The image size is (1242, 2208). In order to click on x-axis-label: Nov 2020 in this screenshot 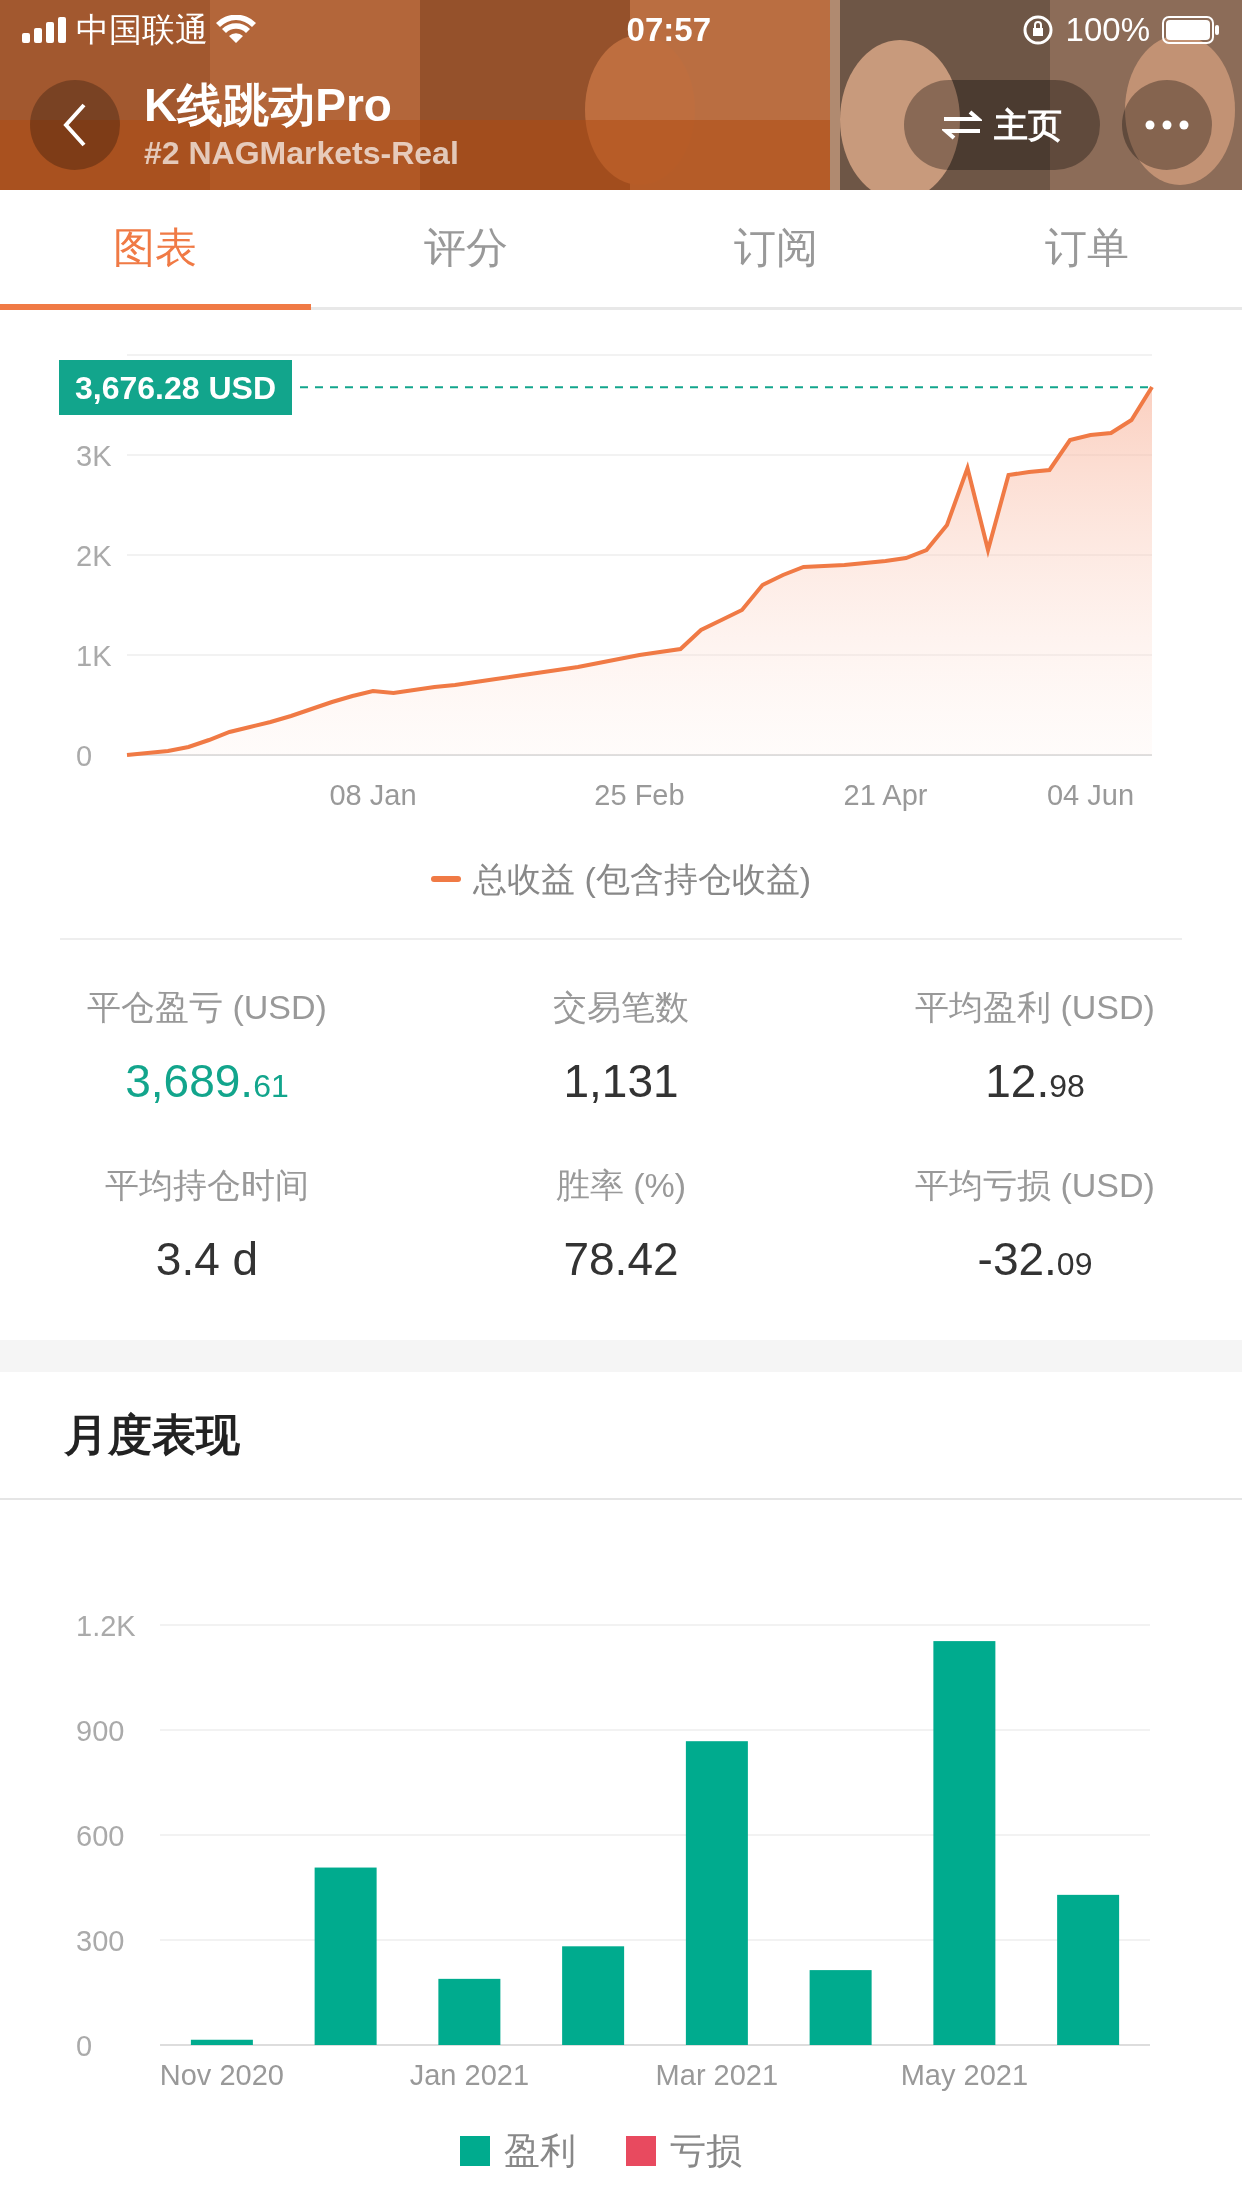, I will do `click(221, 2075)`.